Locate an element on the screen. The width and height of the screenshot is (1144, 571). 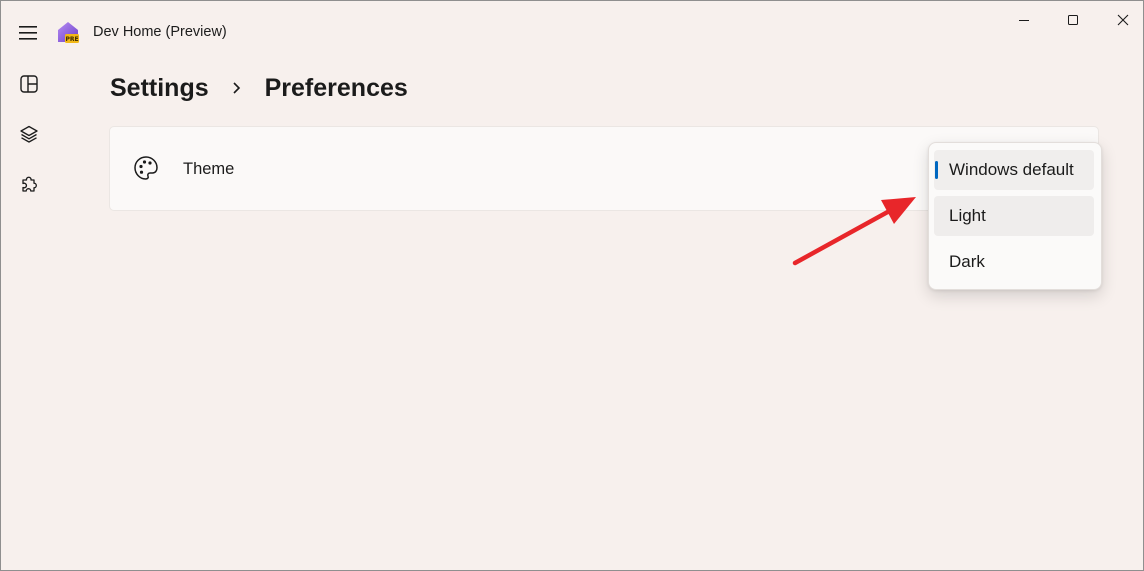
puzzle-icon is located at coordinates (29, 184).